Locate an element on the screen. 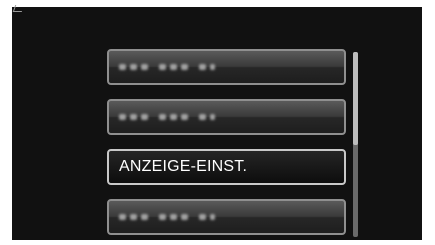  corner-mark-icon is located at coordinates (18, 8).